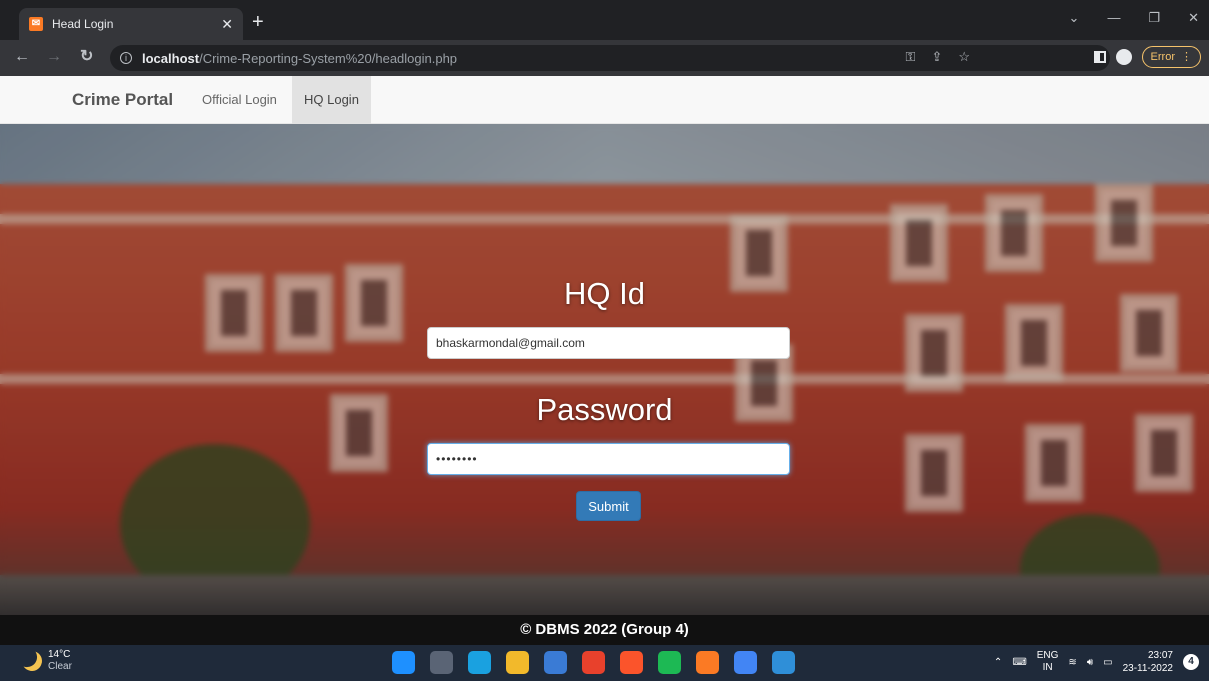 Image resolution: width=1209 pixels, height=681 pixels. I want to click on battery-icon: ▭, so click(1107, 662).